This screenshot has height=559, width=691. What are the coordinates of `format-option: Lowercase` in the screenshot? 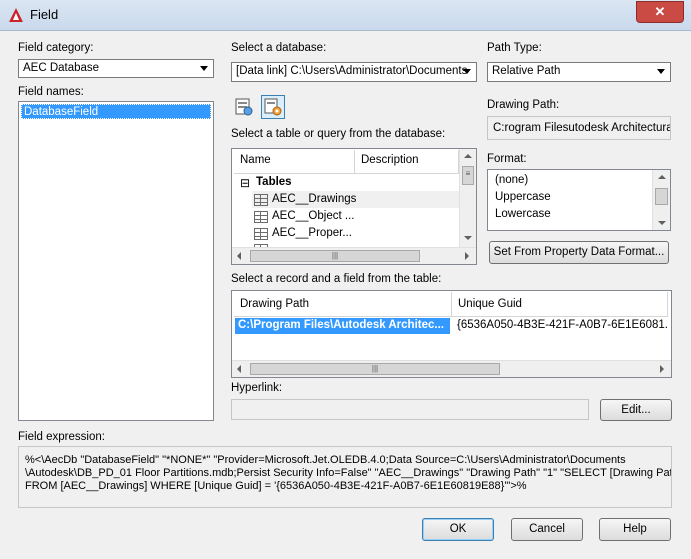 It's located at (523, 214).